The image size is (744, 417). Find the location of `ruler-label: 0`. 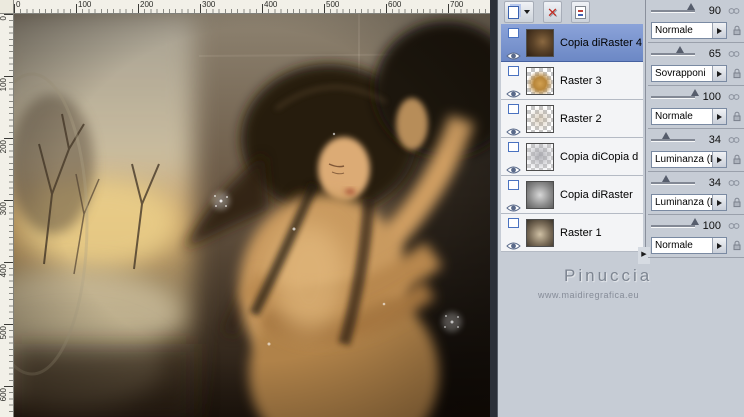

ruler-label: 0 is located at coordinates (18, 4).